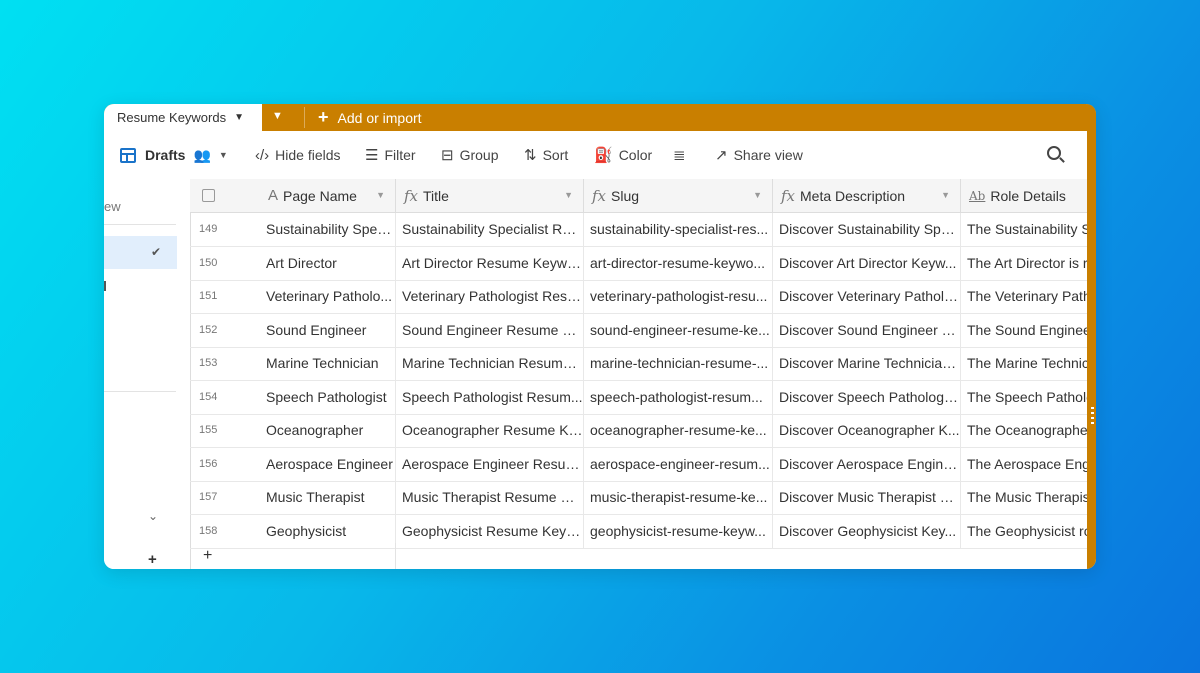 This screenshot has width=1200, height=673. What do you see at coordinates (447, 155) in the screenshot?
I see `group-icon: ⊟` at bounding box center [447, 155].